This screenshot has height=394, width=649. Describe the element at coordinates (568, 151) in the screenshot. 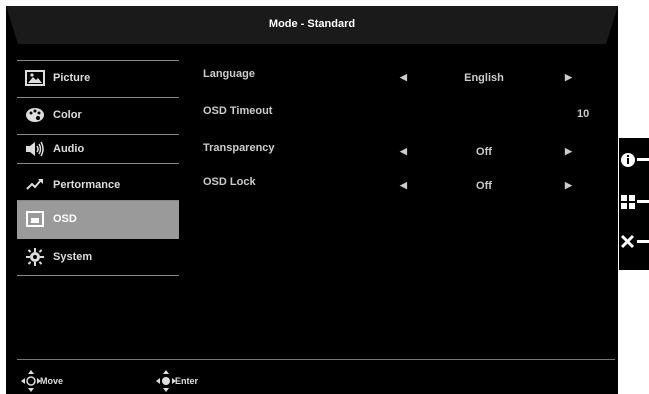

I see `transparency-right-arrow: ▶` at that location.